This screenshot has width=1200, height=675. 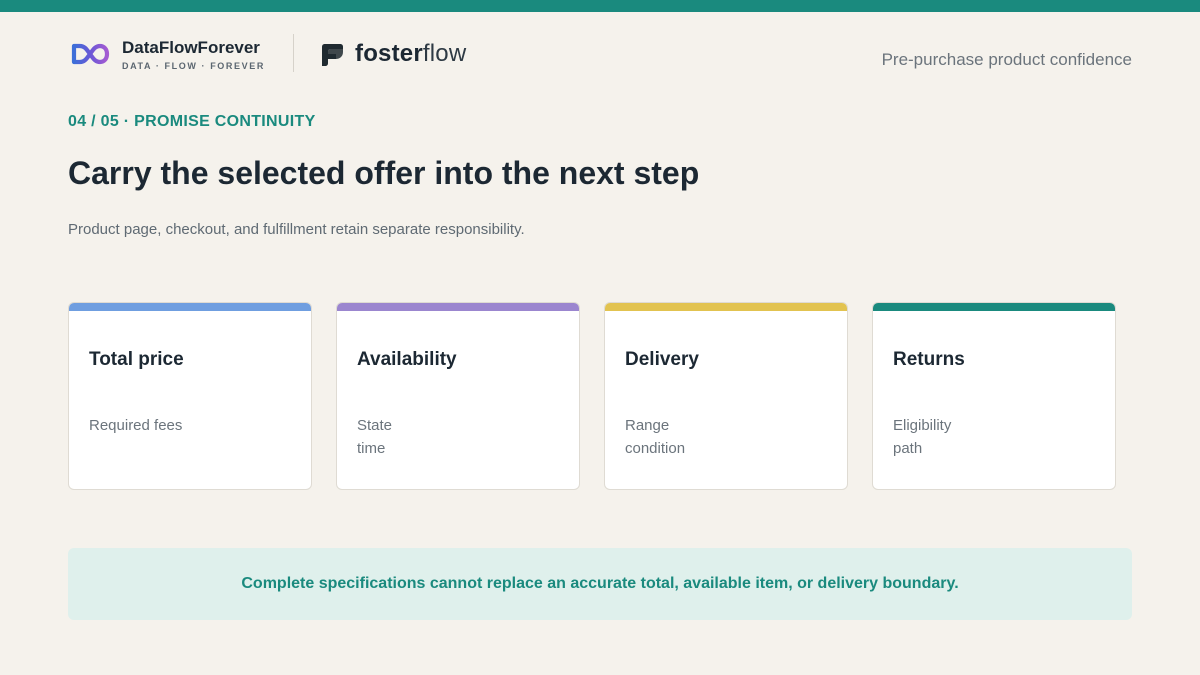 What do you see at coordinates (293, 53) in the screenshot?
I see `header-divider` at bounding box center [293, 53].